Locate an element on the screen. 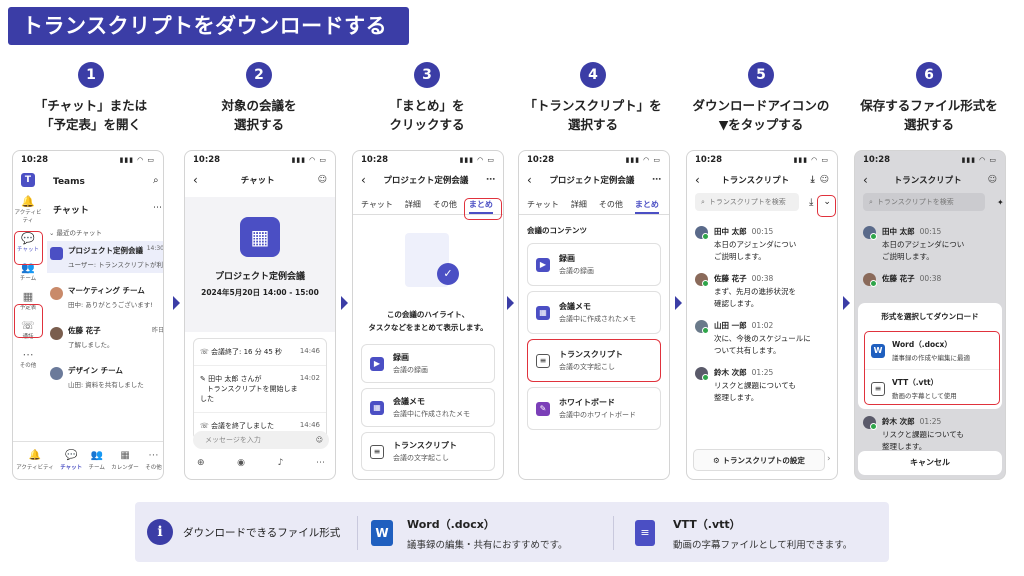  card-whiteboard: ✎ ホワイトボード 会議中のホワイトボード is located at coordinates (594, 408).